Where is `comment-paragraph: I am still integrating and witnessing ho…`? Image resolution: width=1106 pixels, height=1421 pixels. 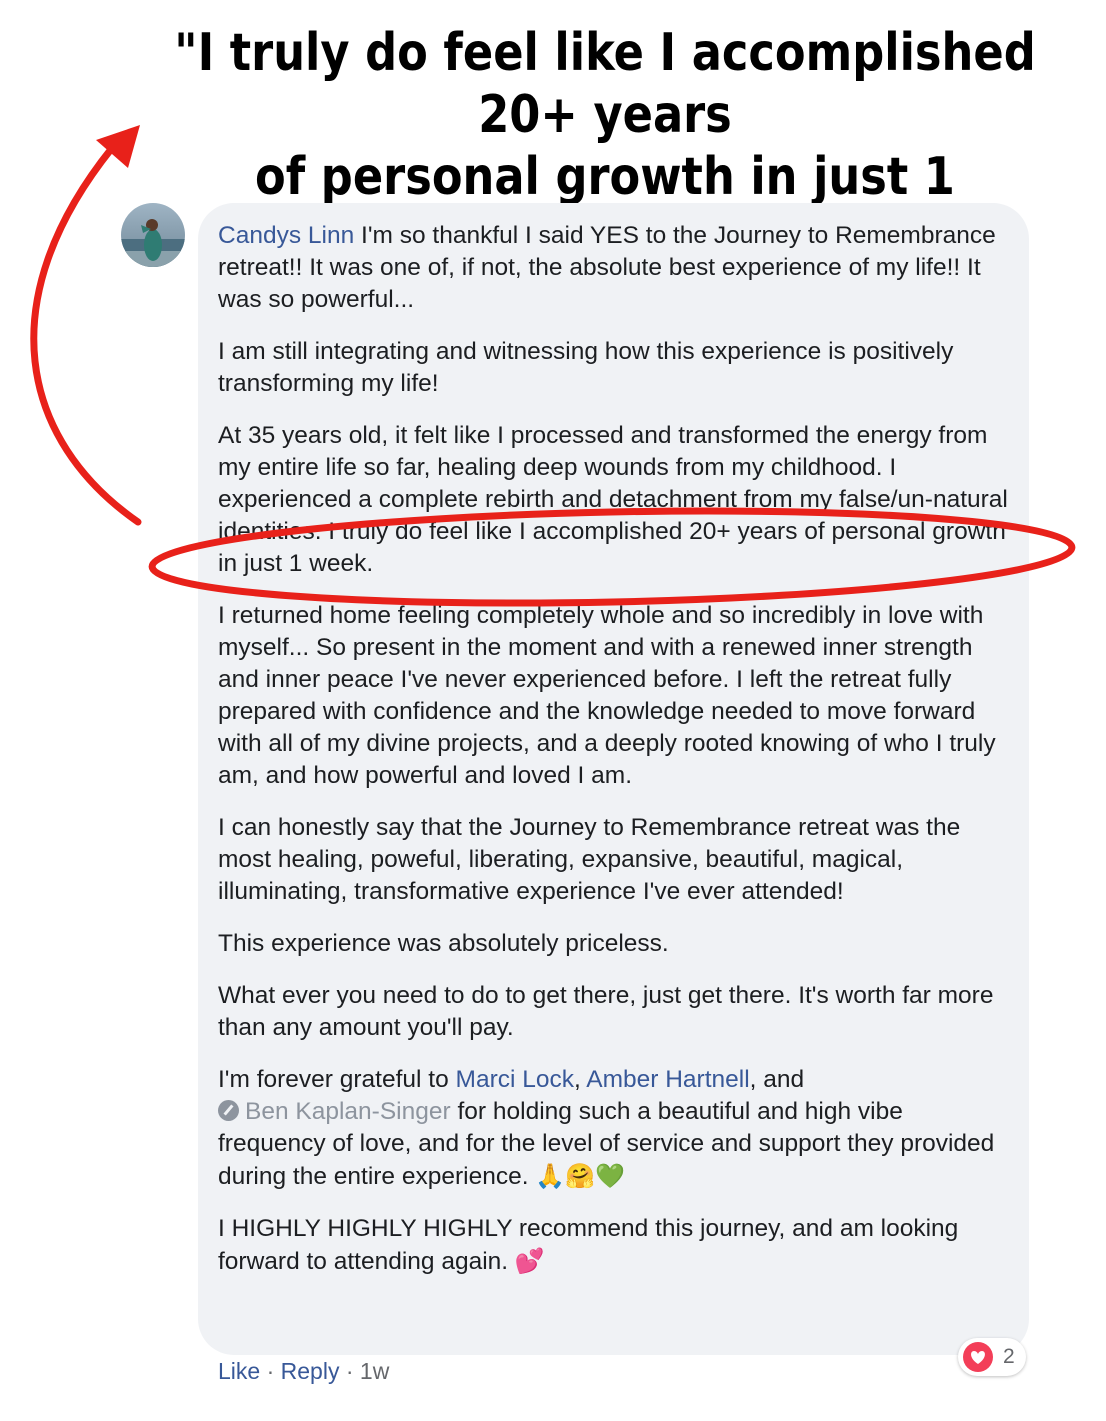
comment-paragraph: I am still integrating and witnessing ho… is located at coordinates (586, 367).